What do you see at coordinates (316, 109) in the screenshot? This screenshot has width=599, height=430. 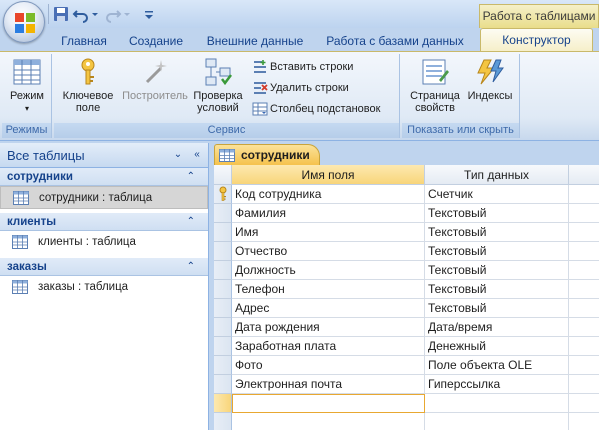 I see `lookup-column-button: Столбец подстановок` at bounding box center [316, 109].